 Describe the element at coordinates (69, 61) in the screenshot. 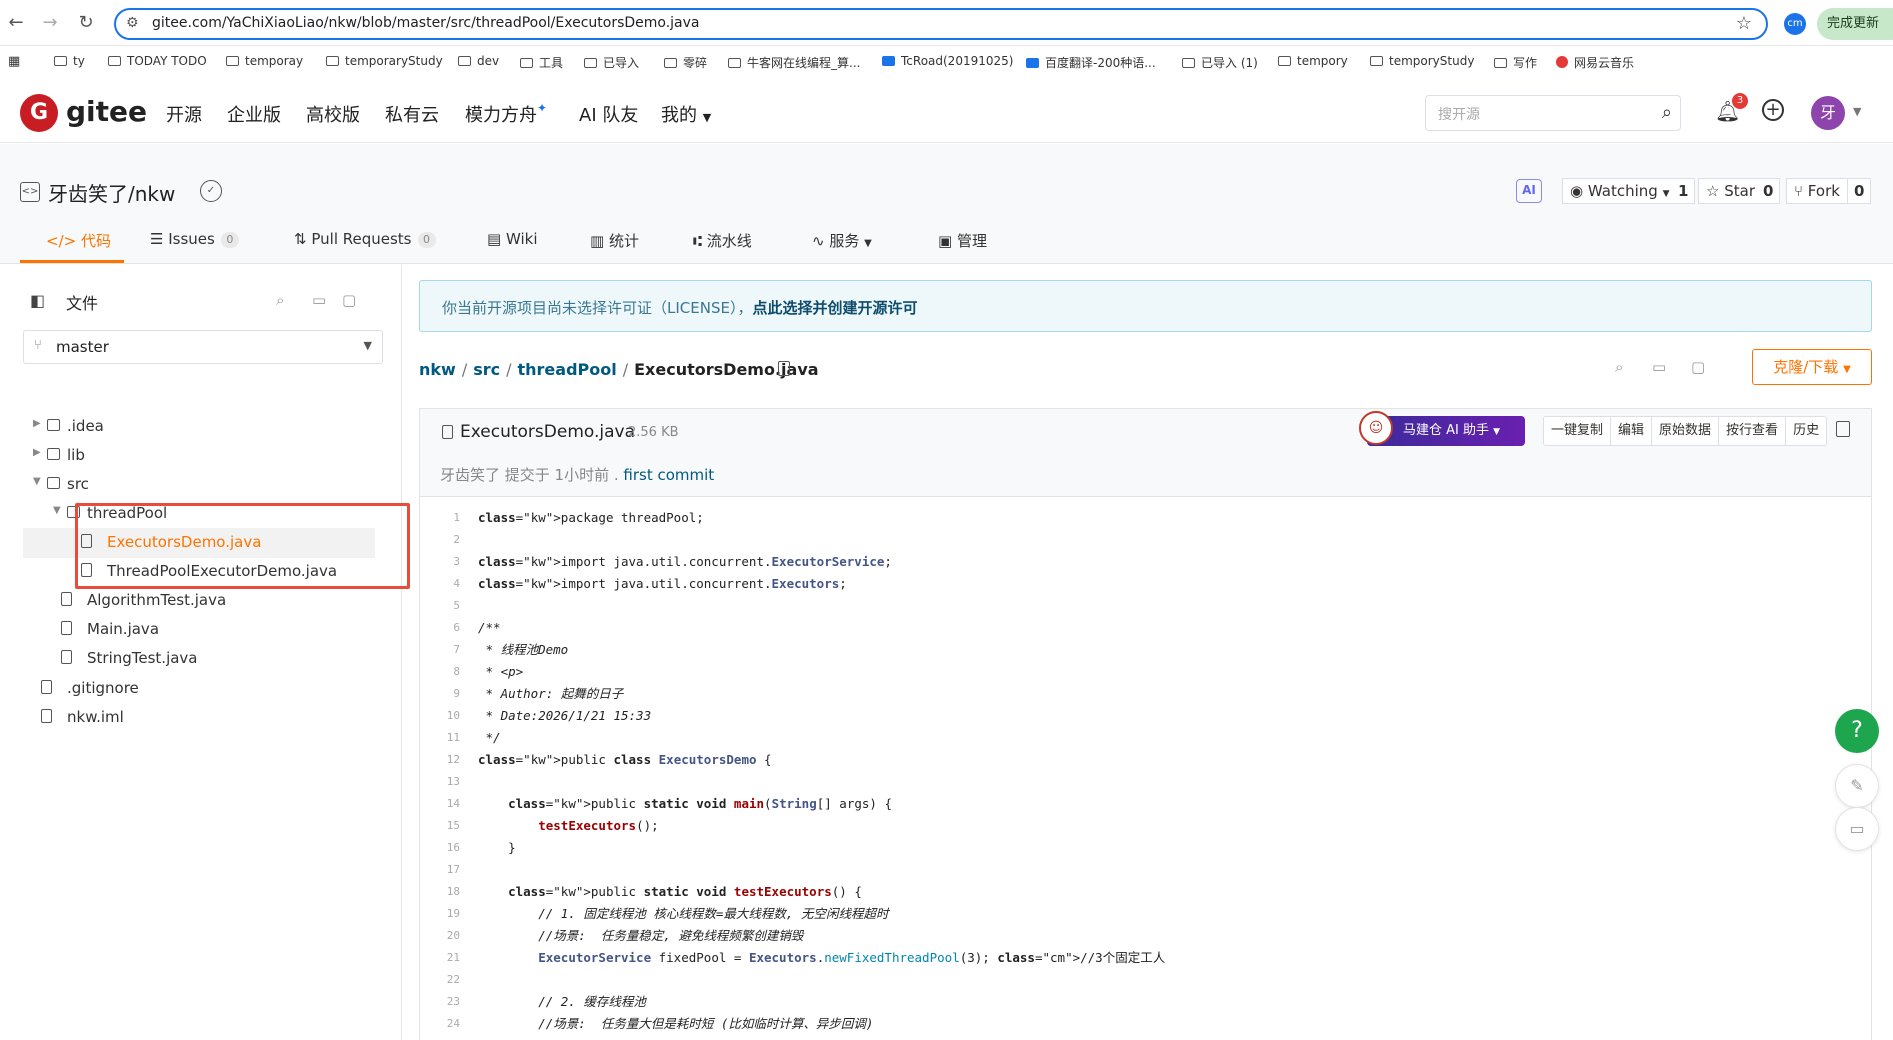

I see `bookmark-item: ty` at that location.